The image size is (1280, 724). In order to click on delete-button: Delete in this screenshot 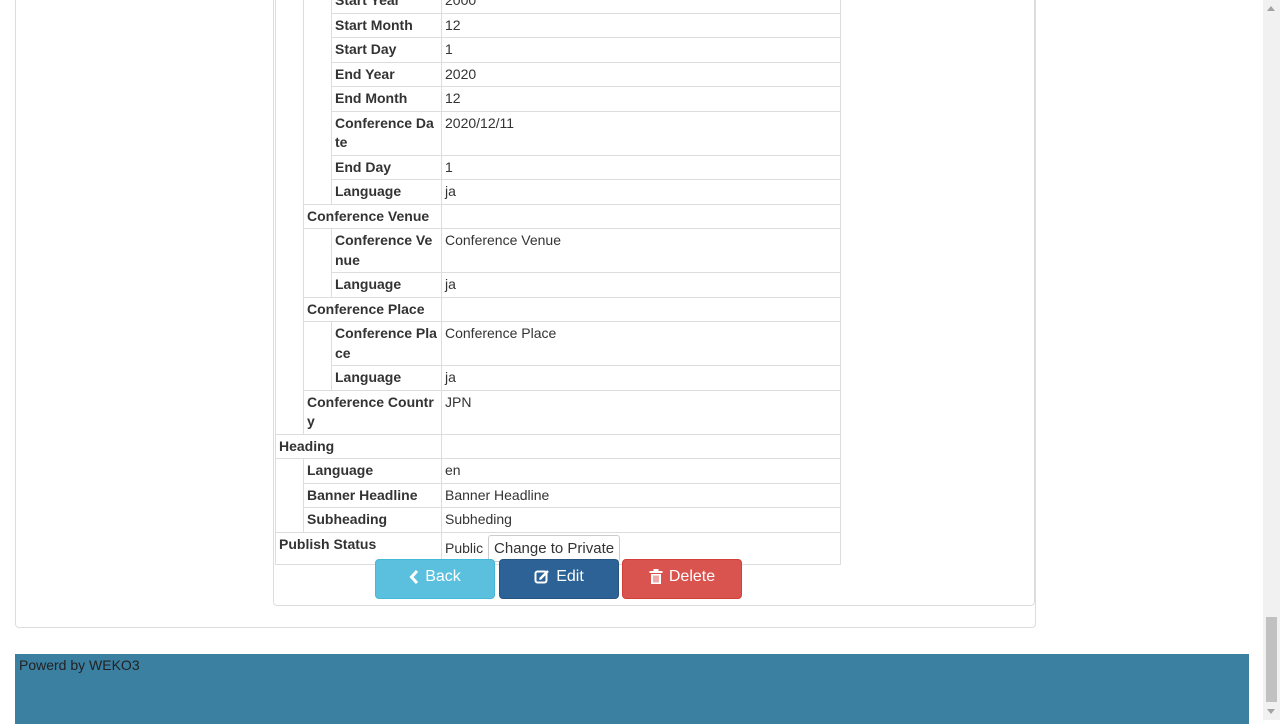, I will do `click(682, 579)`.